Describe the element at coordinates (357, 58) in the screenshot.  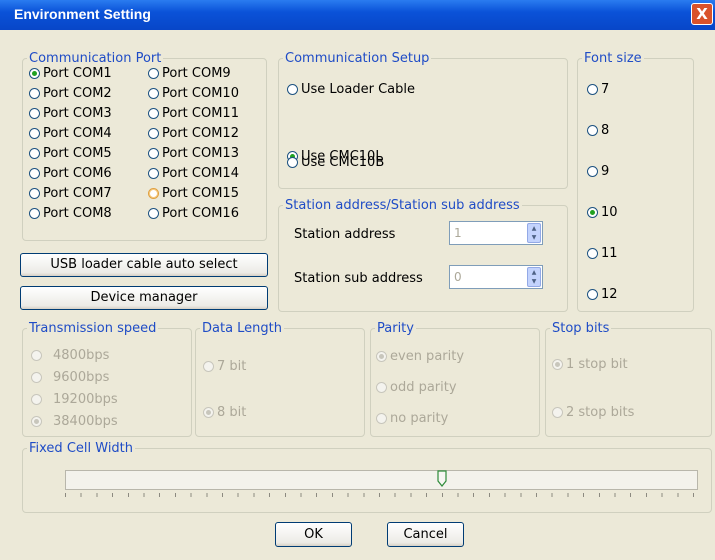
I see `communication-setup-legend: Communication Setup` at that location.